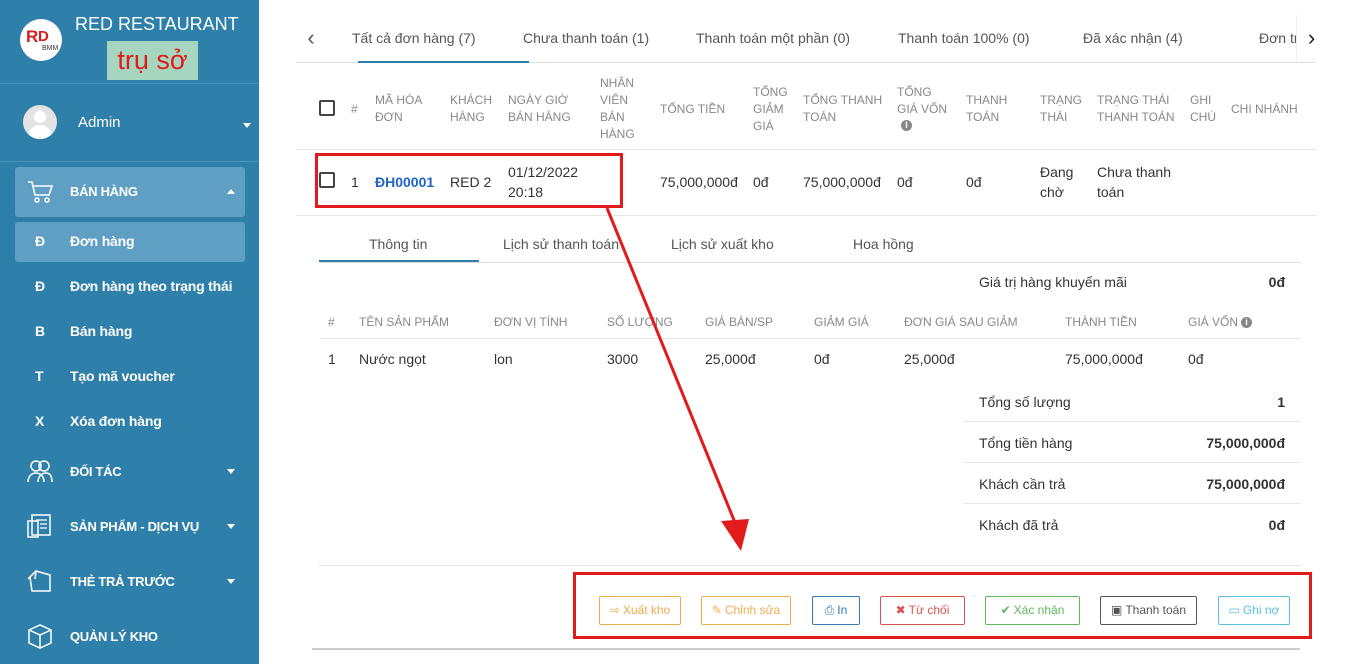 The height and width of the screenshot is (664, 1348). I want to click on tab-don-tra: Đơn trả, so click(1277, 38).